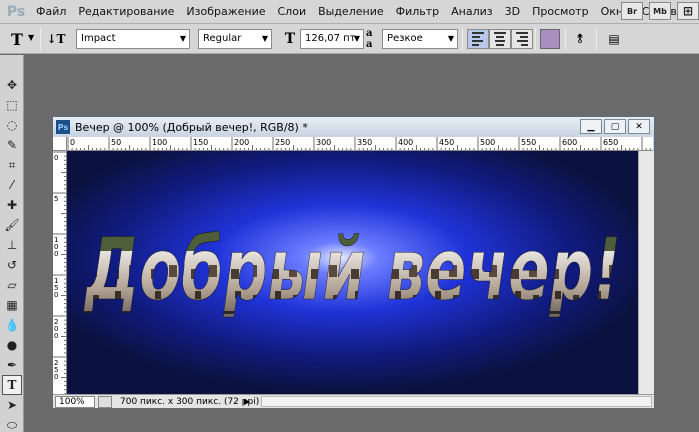 The width and height of the screenshot is (699, 432). What do you see at coordinates (500, 39) in the screenshot?
I see `align-center-button` at bounding box center [500, 39].